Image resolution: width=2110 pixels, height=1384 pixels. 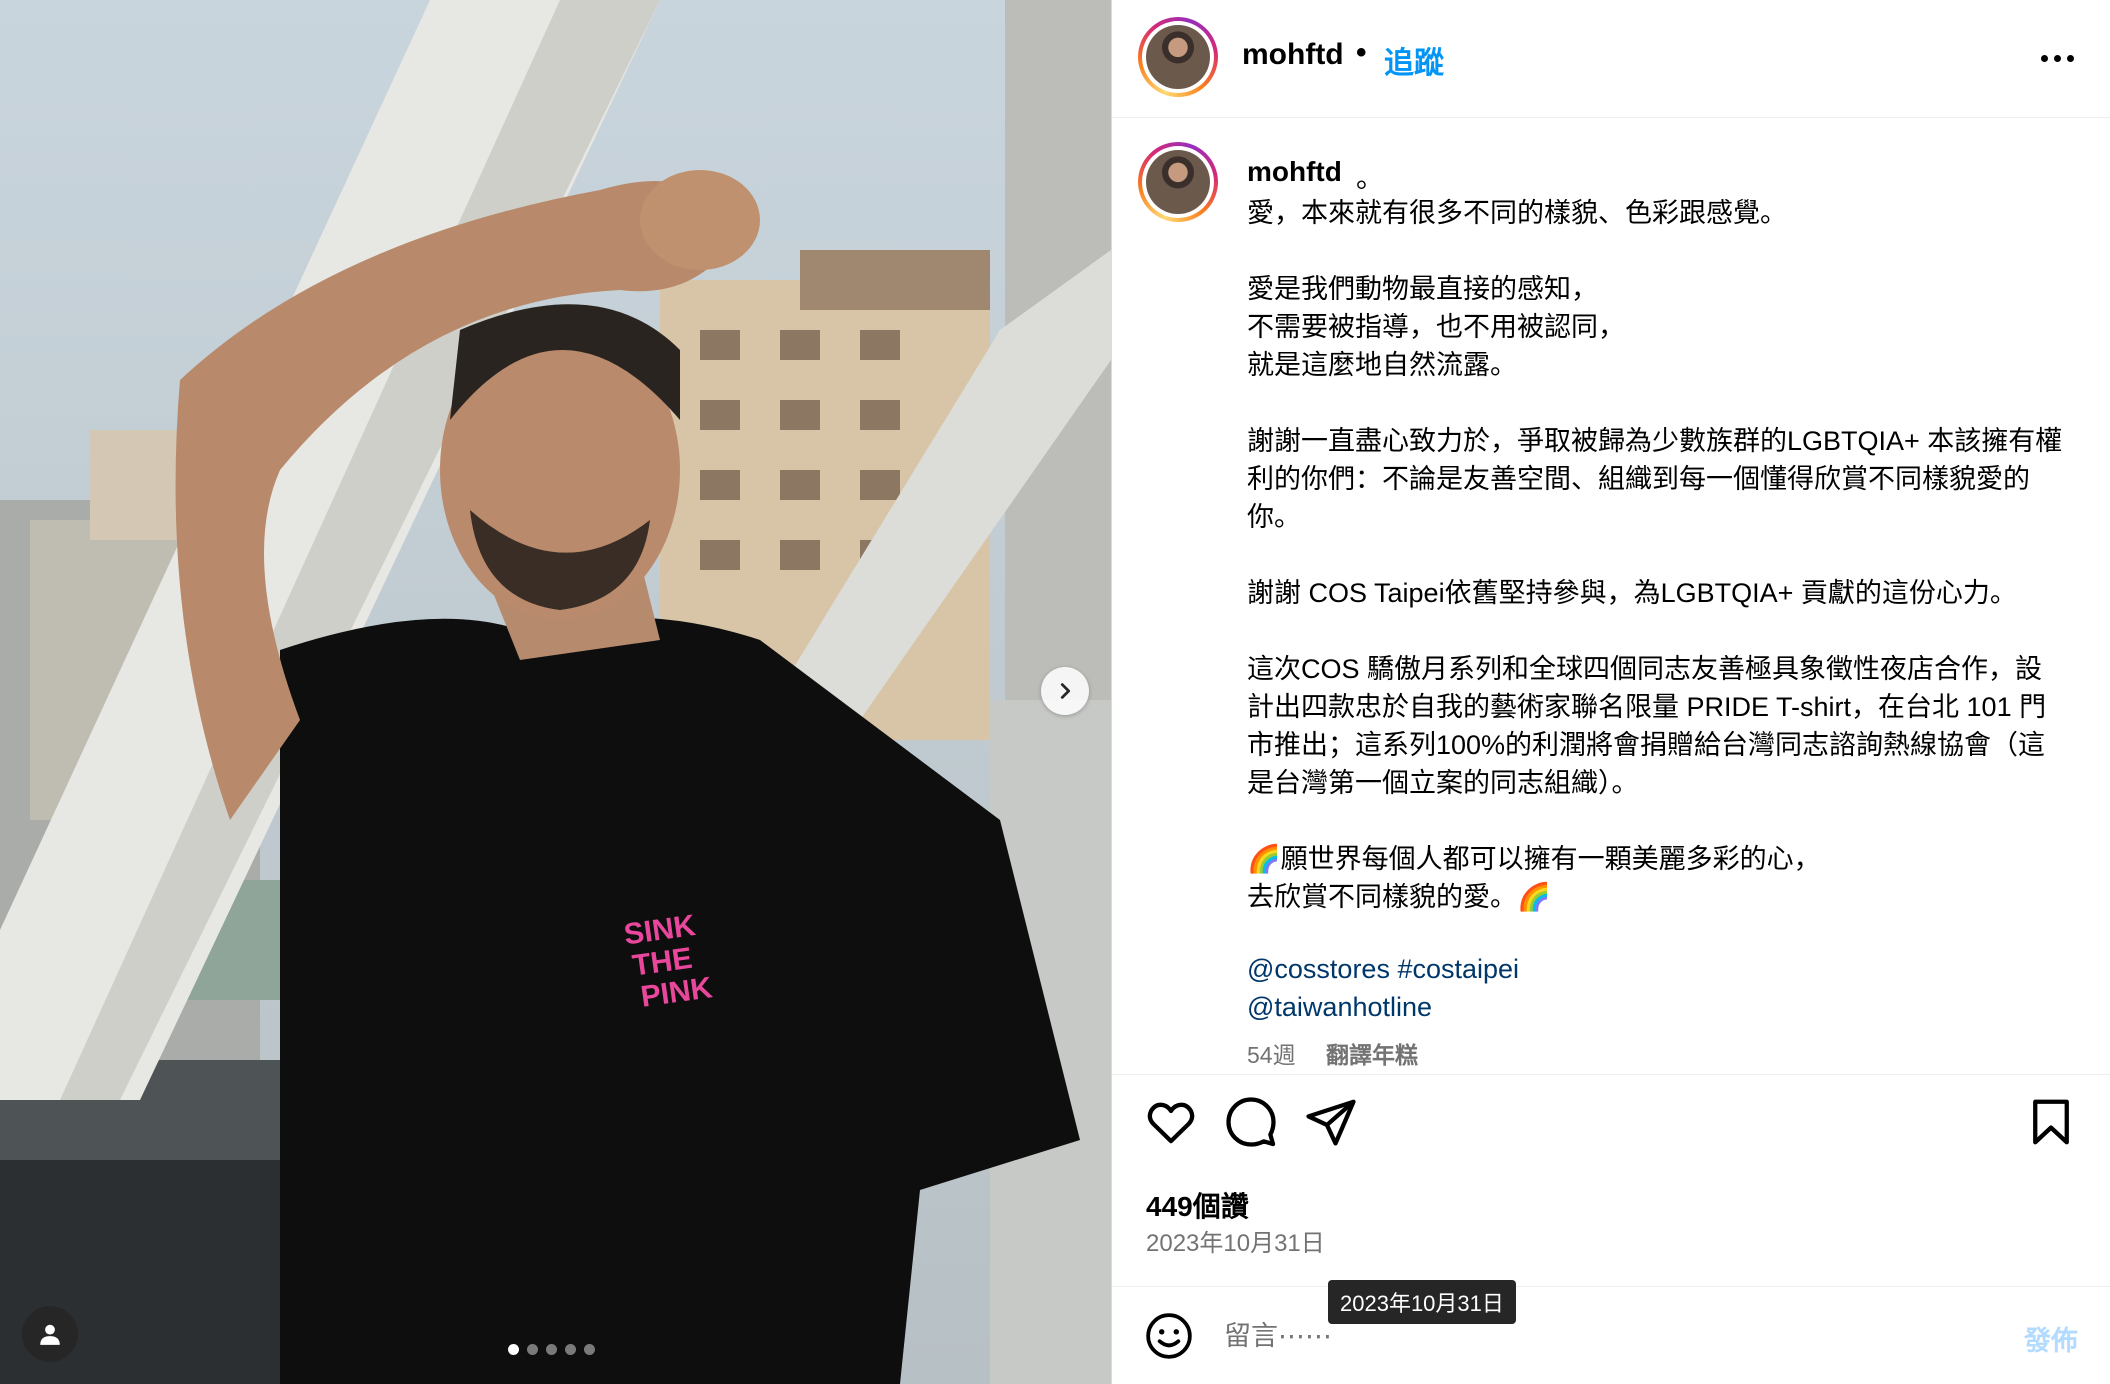 What do you see at coordinates (1294, 172) in the screenshot?
I see `caption-username: mohftd` at bounding box center [1294, 172].